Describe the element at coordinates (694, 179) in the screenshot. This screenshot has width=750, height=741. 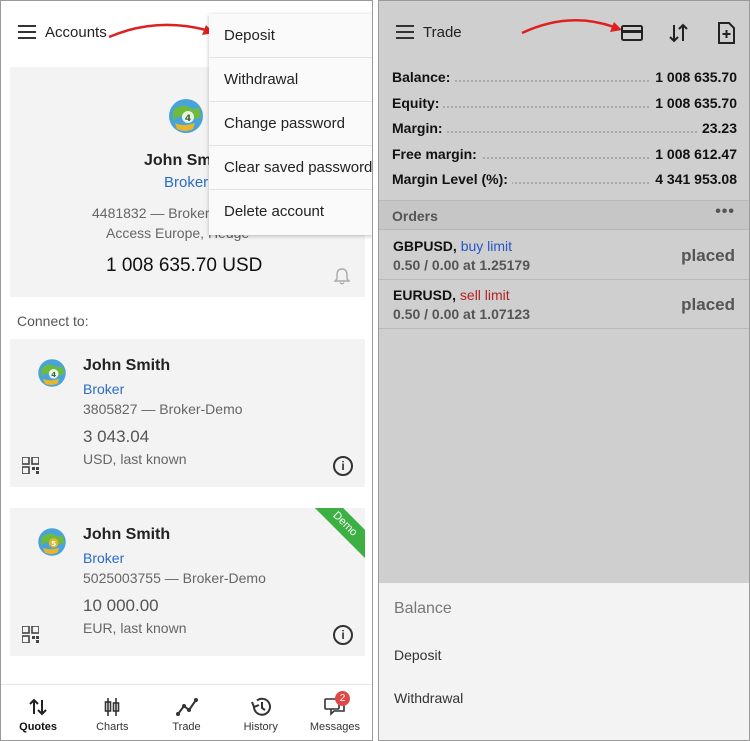
I see `summary-value: 4 341 953.08` at that location.